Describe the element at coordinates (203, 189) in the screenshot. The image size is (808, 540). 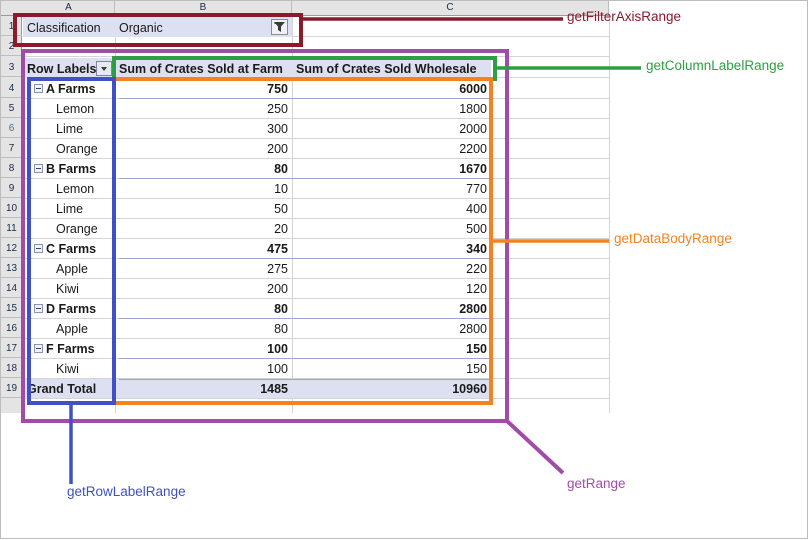
I see `pivot-value-farm: 10` at that location.